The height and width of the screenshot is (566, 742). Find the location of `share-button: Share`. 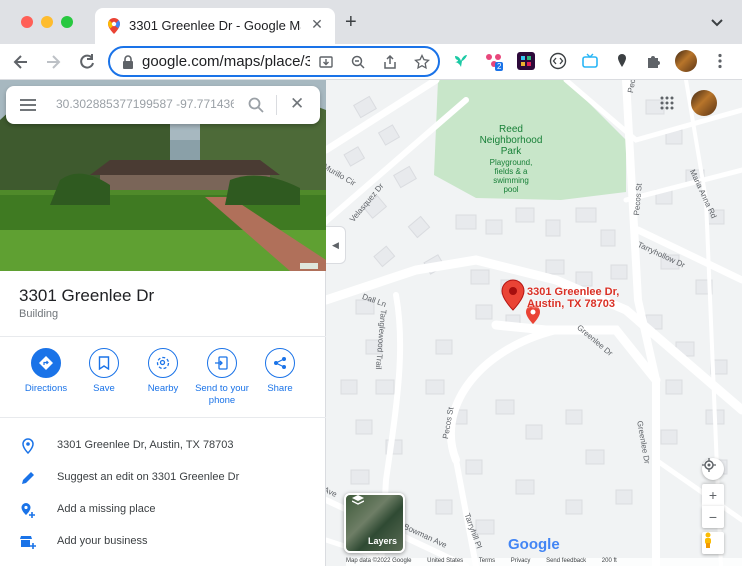

share-button: Share is located at coordinates (280, 371).